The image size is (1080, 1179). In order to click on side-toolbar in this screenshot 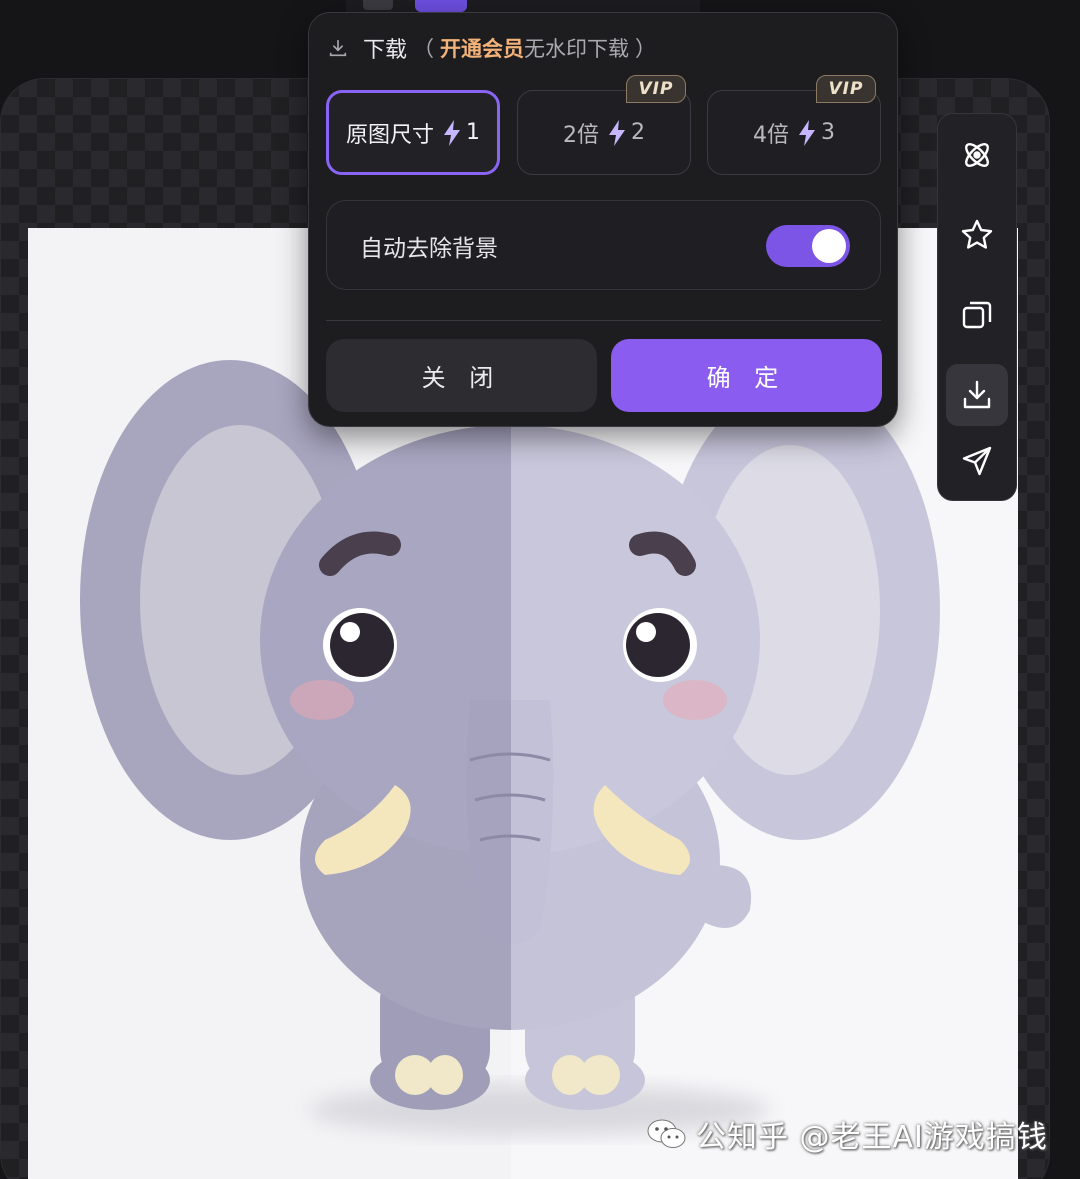, I will do `click(977, 307)`.